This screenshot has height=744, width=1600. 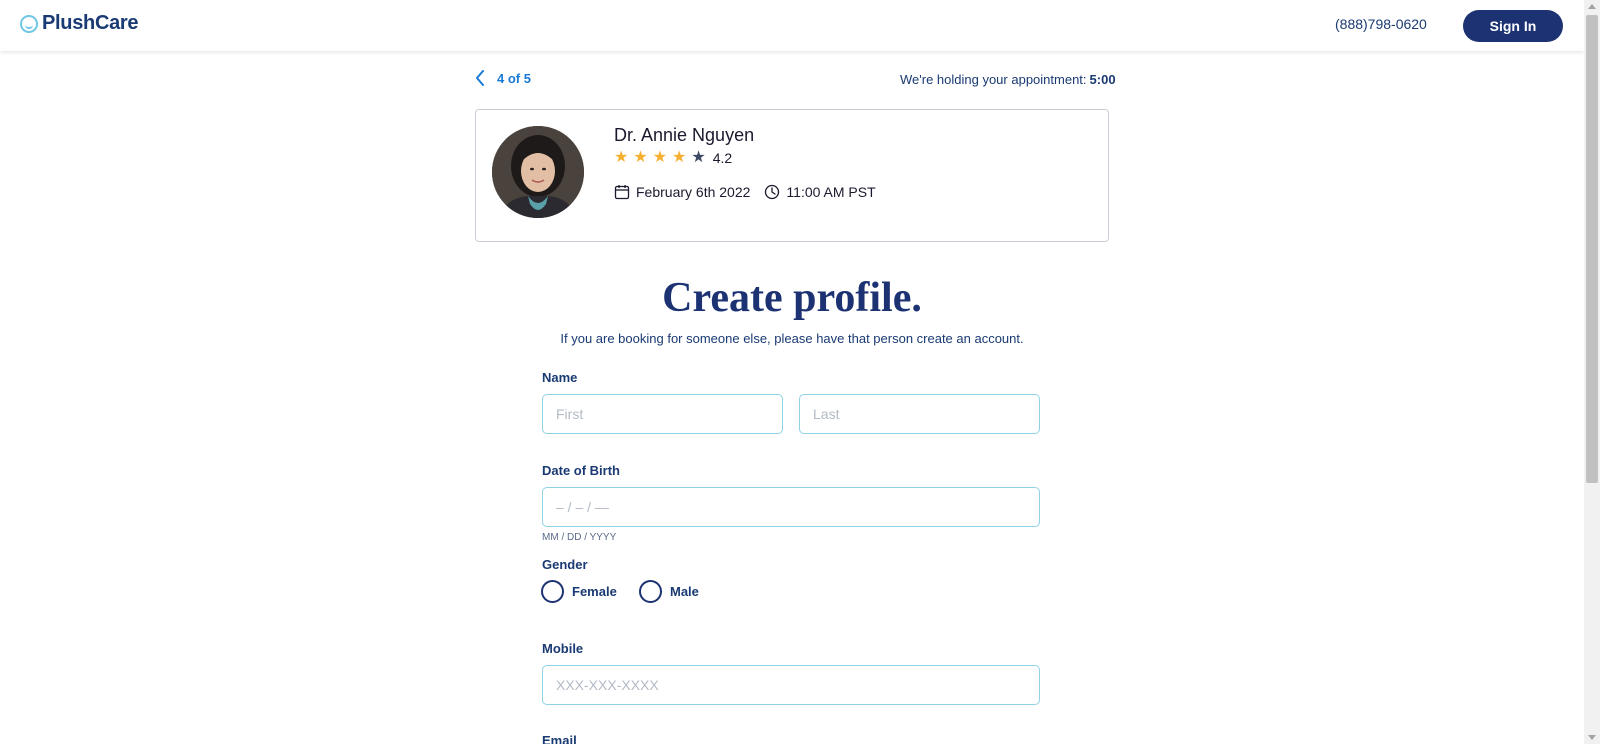 I want to click on mobile-input, so click(x=791, y=685).